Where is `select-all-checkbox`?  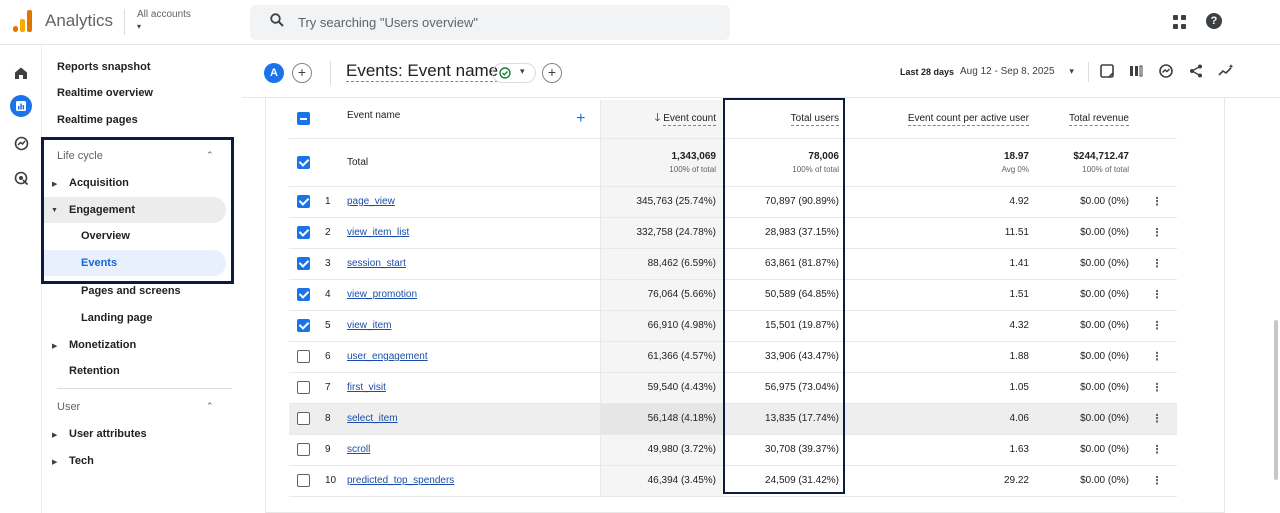
select-all-checkbox is located at coordinates (303, 119).